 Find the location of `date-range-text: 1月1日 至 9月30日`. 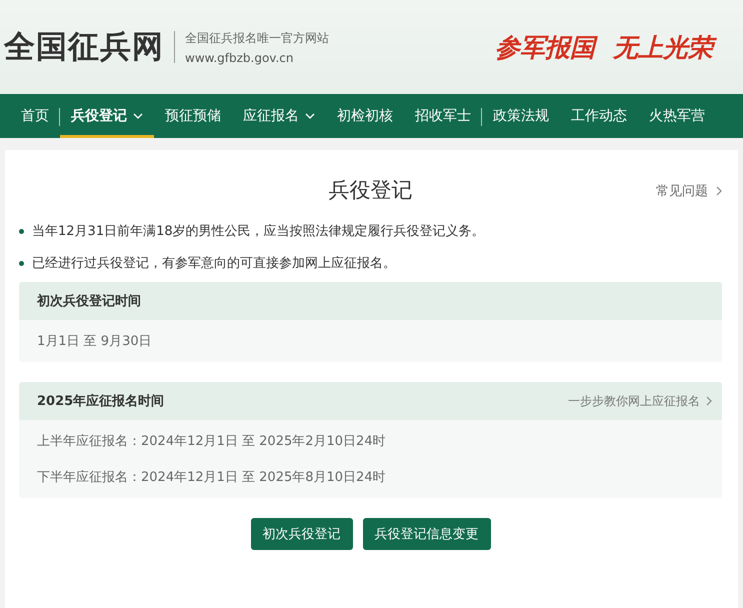

date-range-text: 1月1日 至 9月30日 is located at coordinates (95, 342).